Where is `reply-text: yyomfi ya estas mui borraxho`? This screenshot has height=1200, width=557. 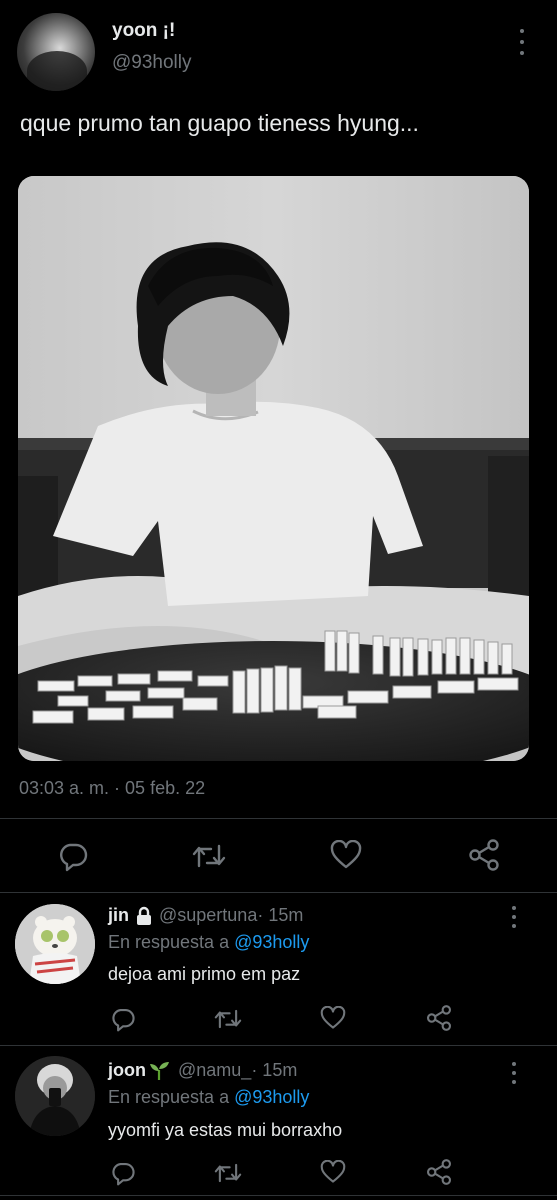 reply-text: yyomfi ya estas mui borraxho is located at coordinates (225, 1130).